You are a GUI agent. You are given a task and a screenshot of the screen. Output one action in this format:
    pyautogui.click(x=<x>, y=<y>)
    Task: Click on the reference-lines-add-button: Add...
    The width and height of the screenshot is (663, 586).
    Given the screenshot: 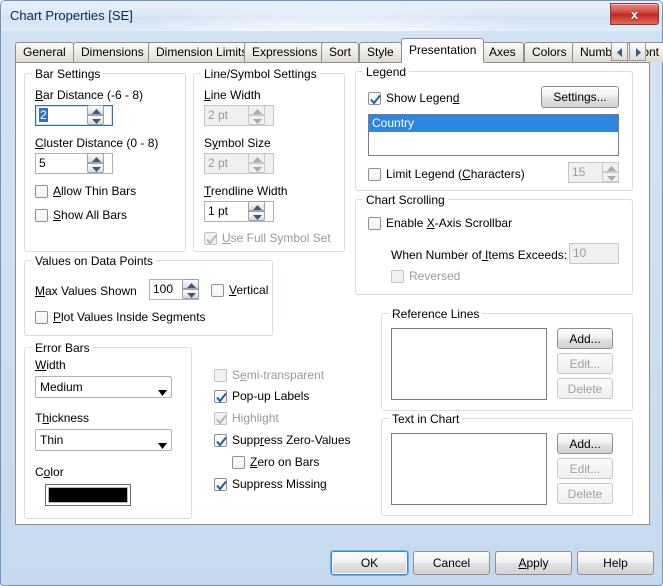 What is the action you would take?
    pyautogui.click(x=585, y=338)
    